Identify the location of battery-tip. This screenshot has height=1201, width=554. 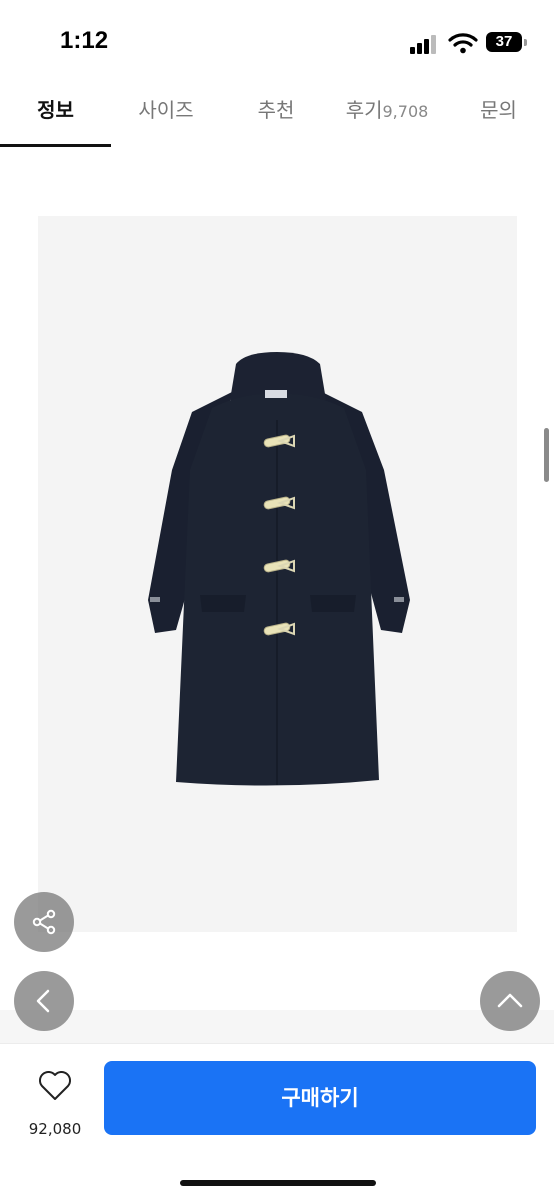
(525, 42).